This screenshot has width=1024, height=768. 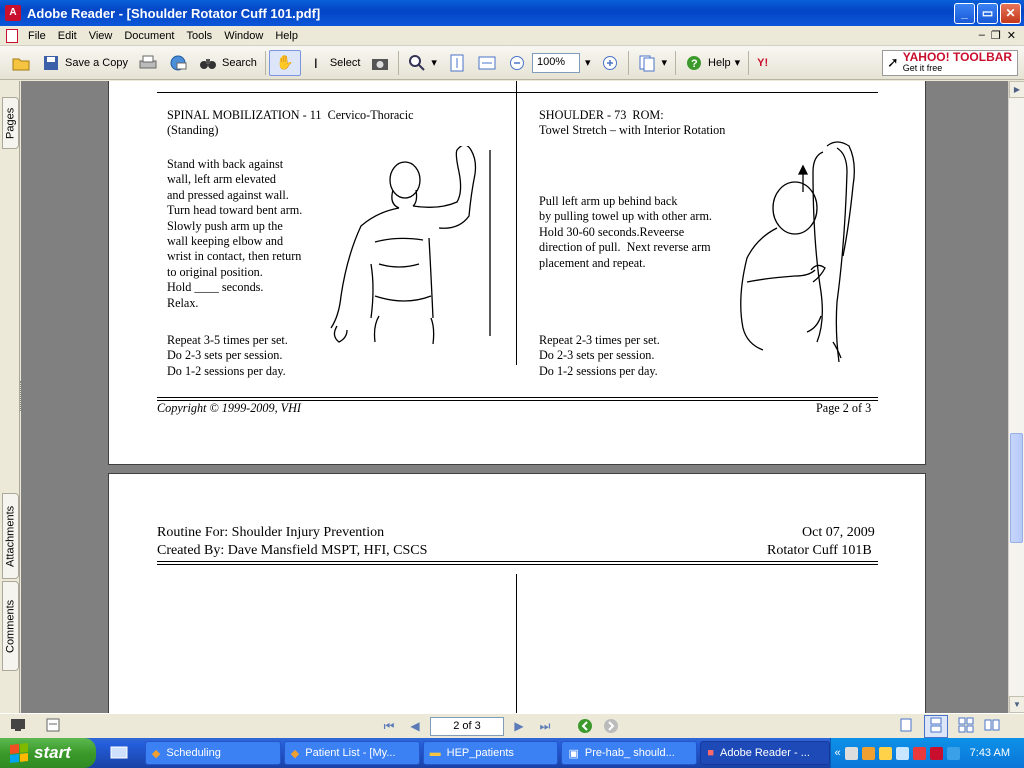 What do you see at coordinates (990, 753) in the screenshot?
I see `clock: 7:43 AM` at bounding box center [990, 753].